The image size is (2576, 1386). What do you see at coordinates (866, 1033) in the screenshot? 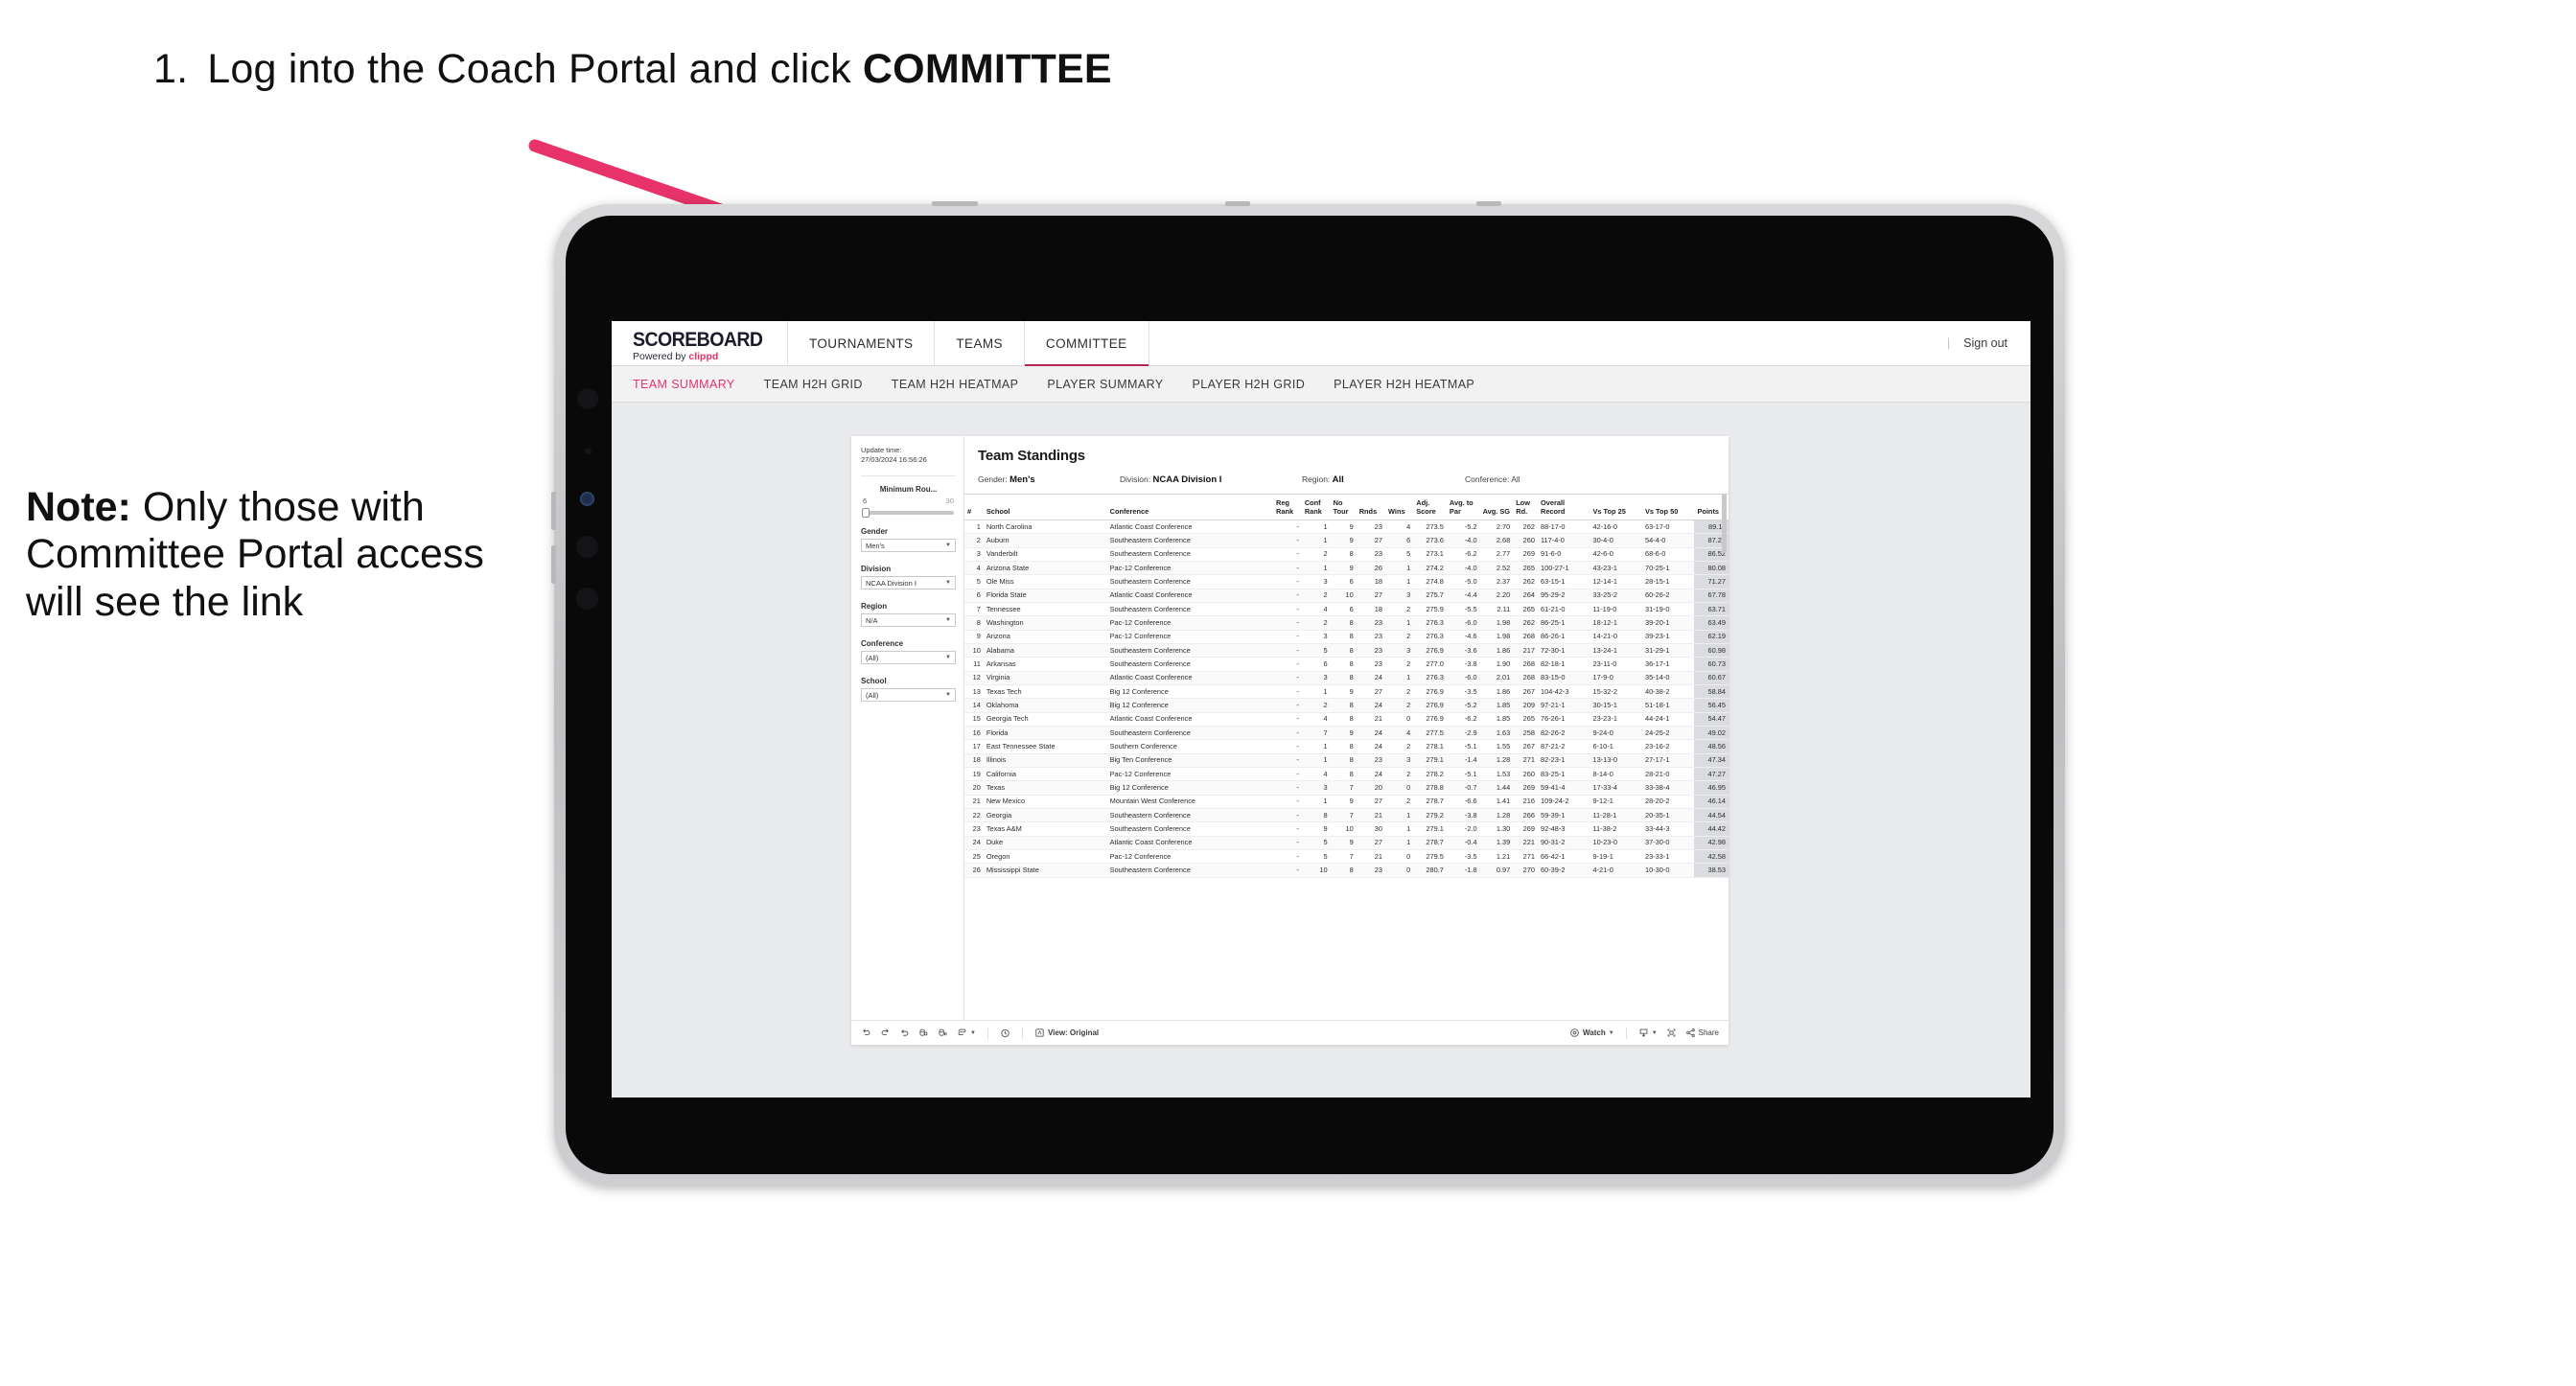
I see `undo-icon` at bounding box center [866, 1033].